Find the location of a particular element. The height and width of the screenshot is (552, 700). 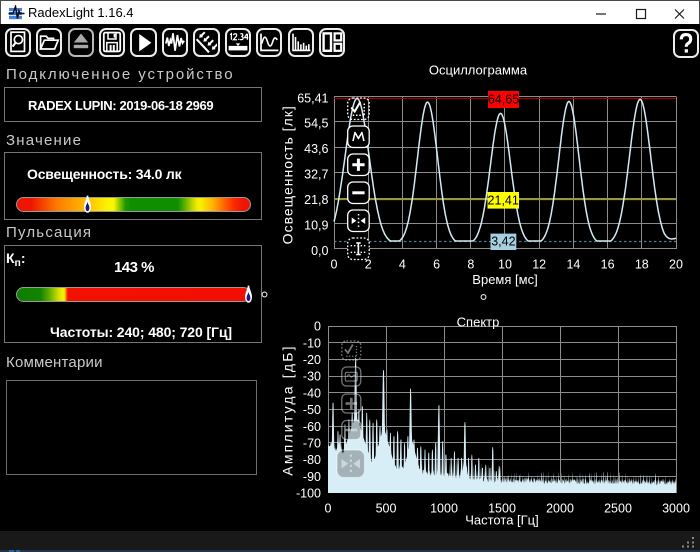

svg-text: 1000 is located at coordinates (444, 509).